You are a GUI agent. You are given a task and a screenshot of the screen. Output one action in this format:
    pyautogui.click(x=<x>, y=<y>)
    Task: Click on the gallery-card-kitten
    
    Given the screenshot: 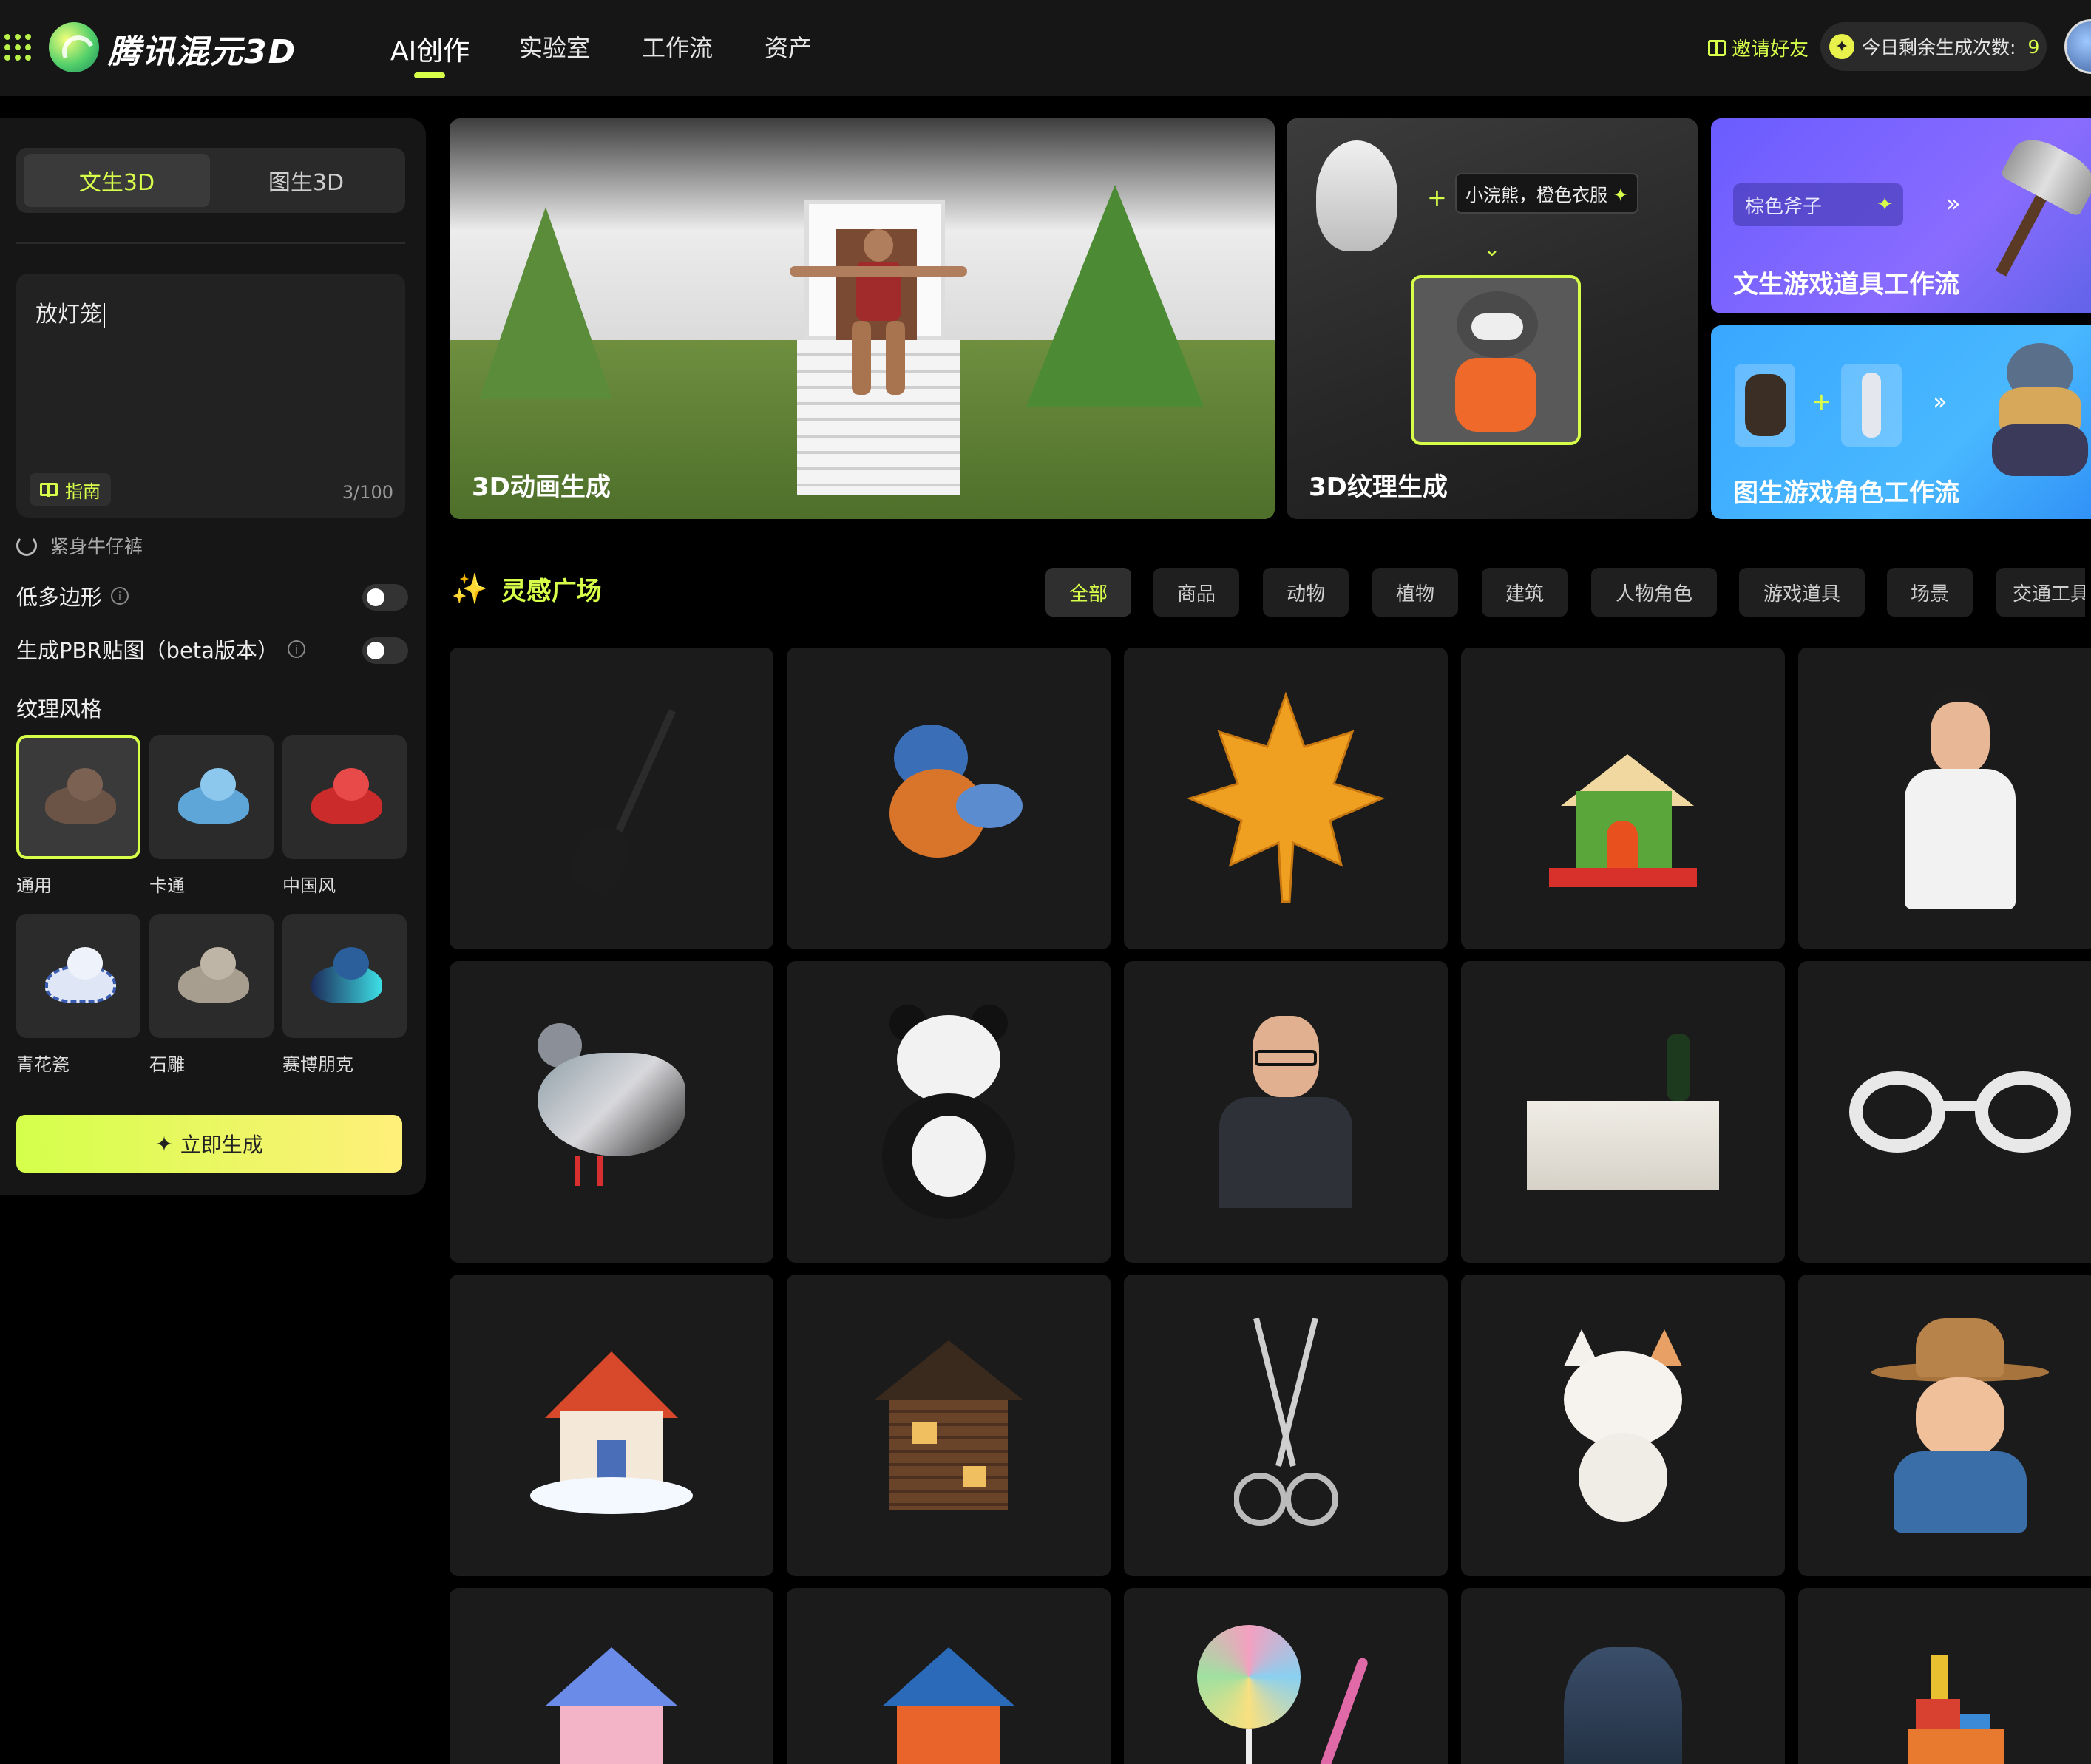 What is the action you would take?
    pyautogui.click(x=1623, y=1425)
    